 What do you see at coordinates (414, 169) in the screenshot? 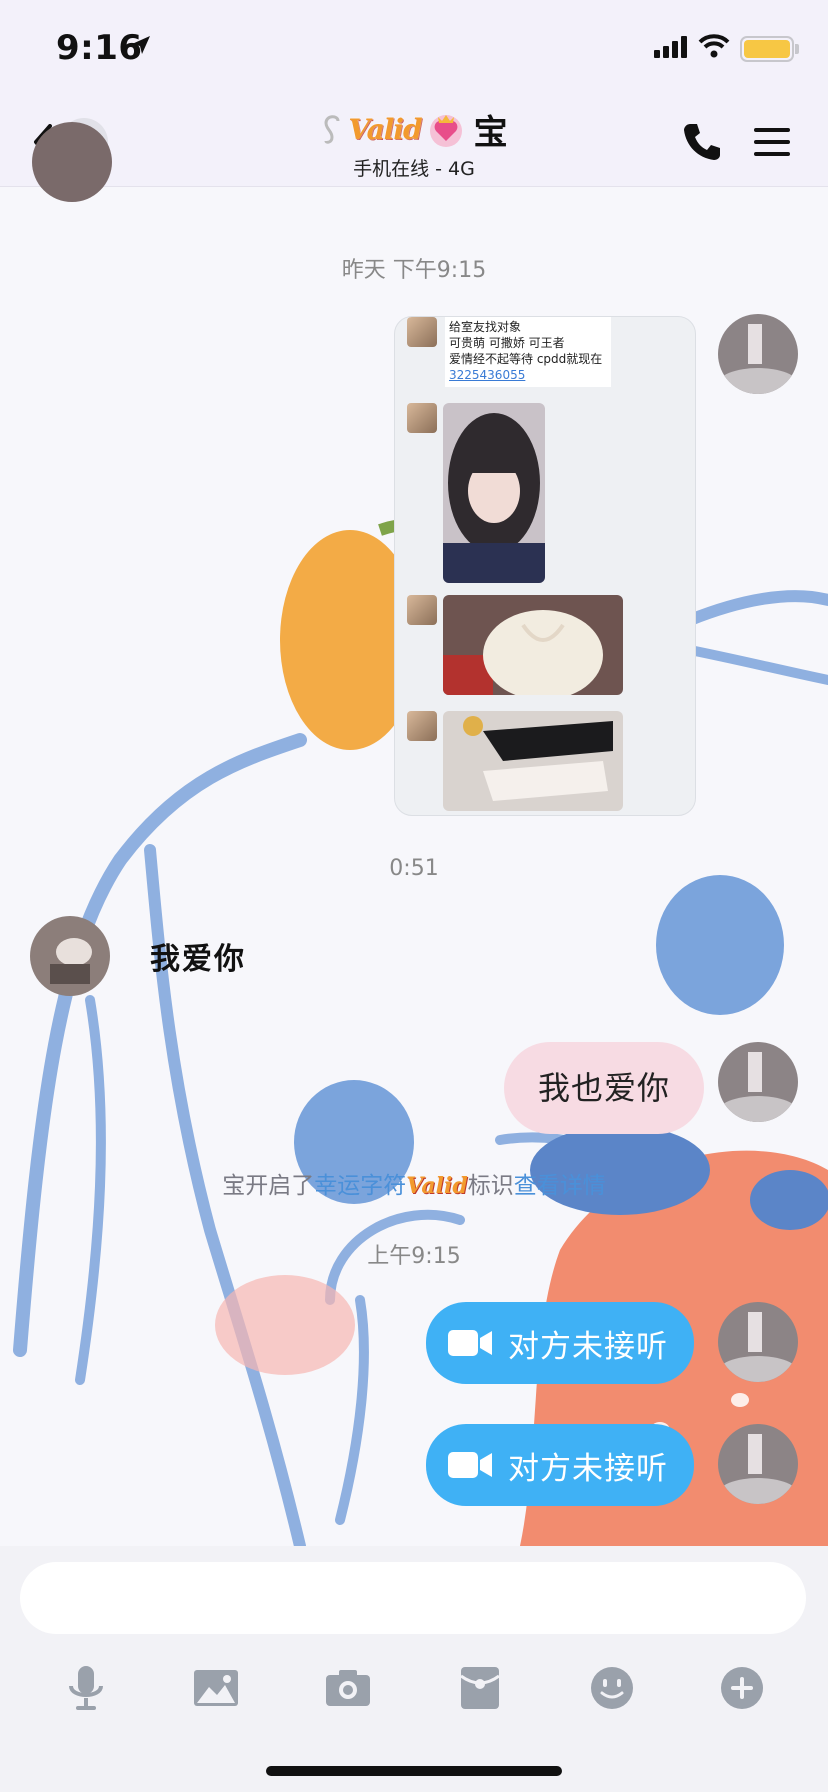
I see `online-status: 手机在线 - 4G` at bounding box center [414, 169].